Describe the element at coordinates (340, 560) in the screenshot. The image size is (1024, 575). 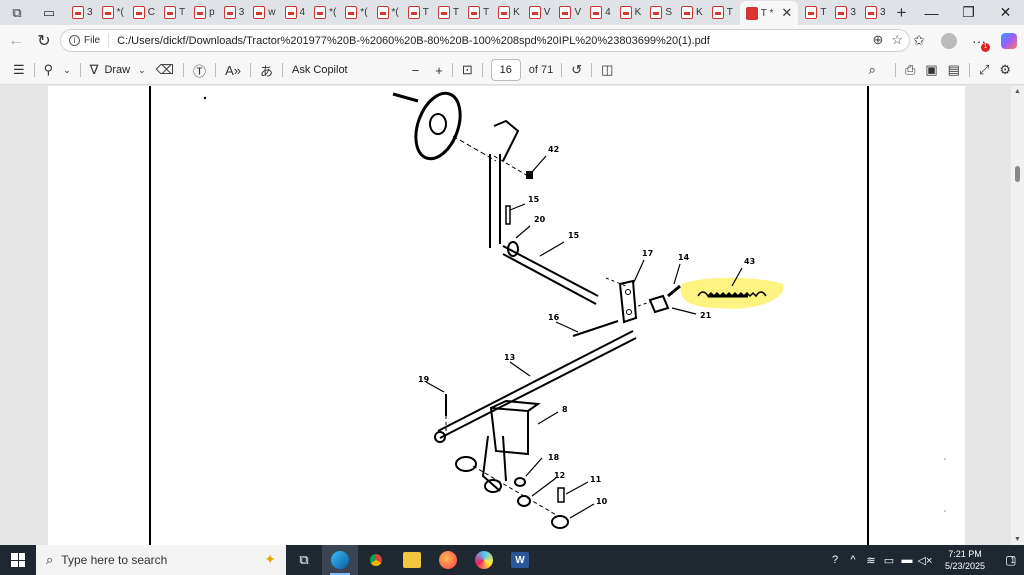
I see `edge-app-icon` at that location.